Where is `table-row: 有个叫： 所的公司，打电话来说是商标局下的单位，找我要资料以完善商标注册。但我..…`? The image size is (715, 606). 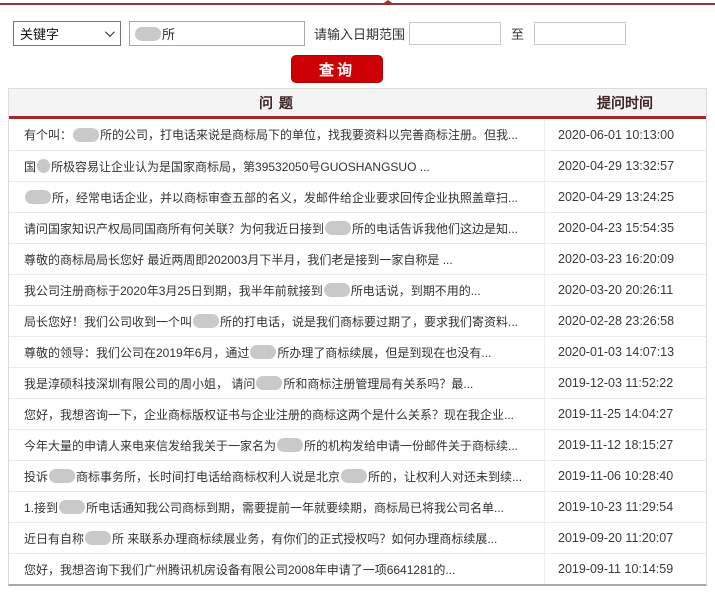
table-row: 有个叫： 所的公司，打电话来说是商标局下的单位，找我要资料以完善商标注册。但我..… is located at coordinates (357, 134).